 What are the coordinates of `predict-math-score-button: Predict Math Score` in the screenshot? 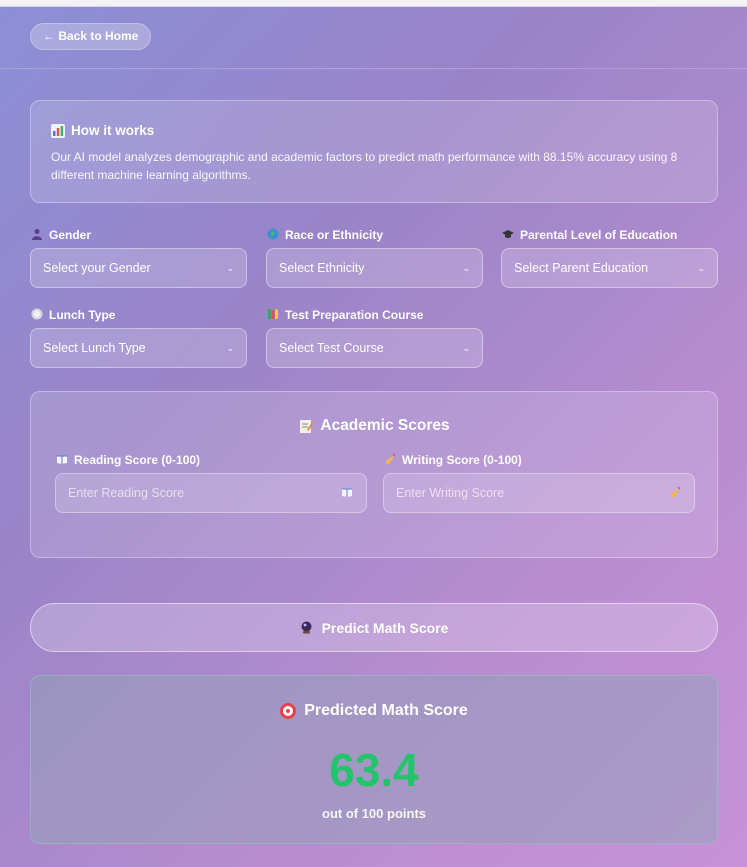 It's located at (374, 627).